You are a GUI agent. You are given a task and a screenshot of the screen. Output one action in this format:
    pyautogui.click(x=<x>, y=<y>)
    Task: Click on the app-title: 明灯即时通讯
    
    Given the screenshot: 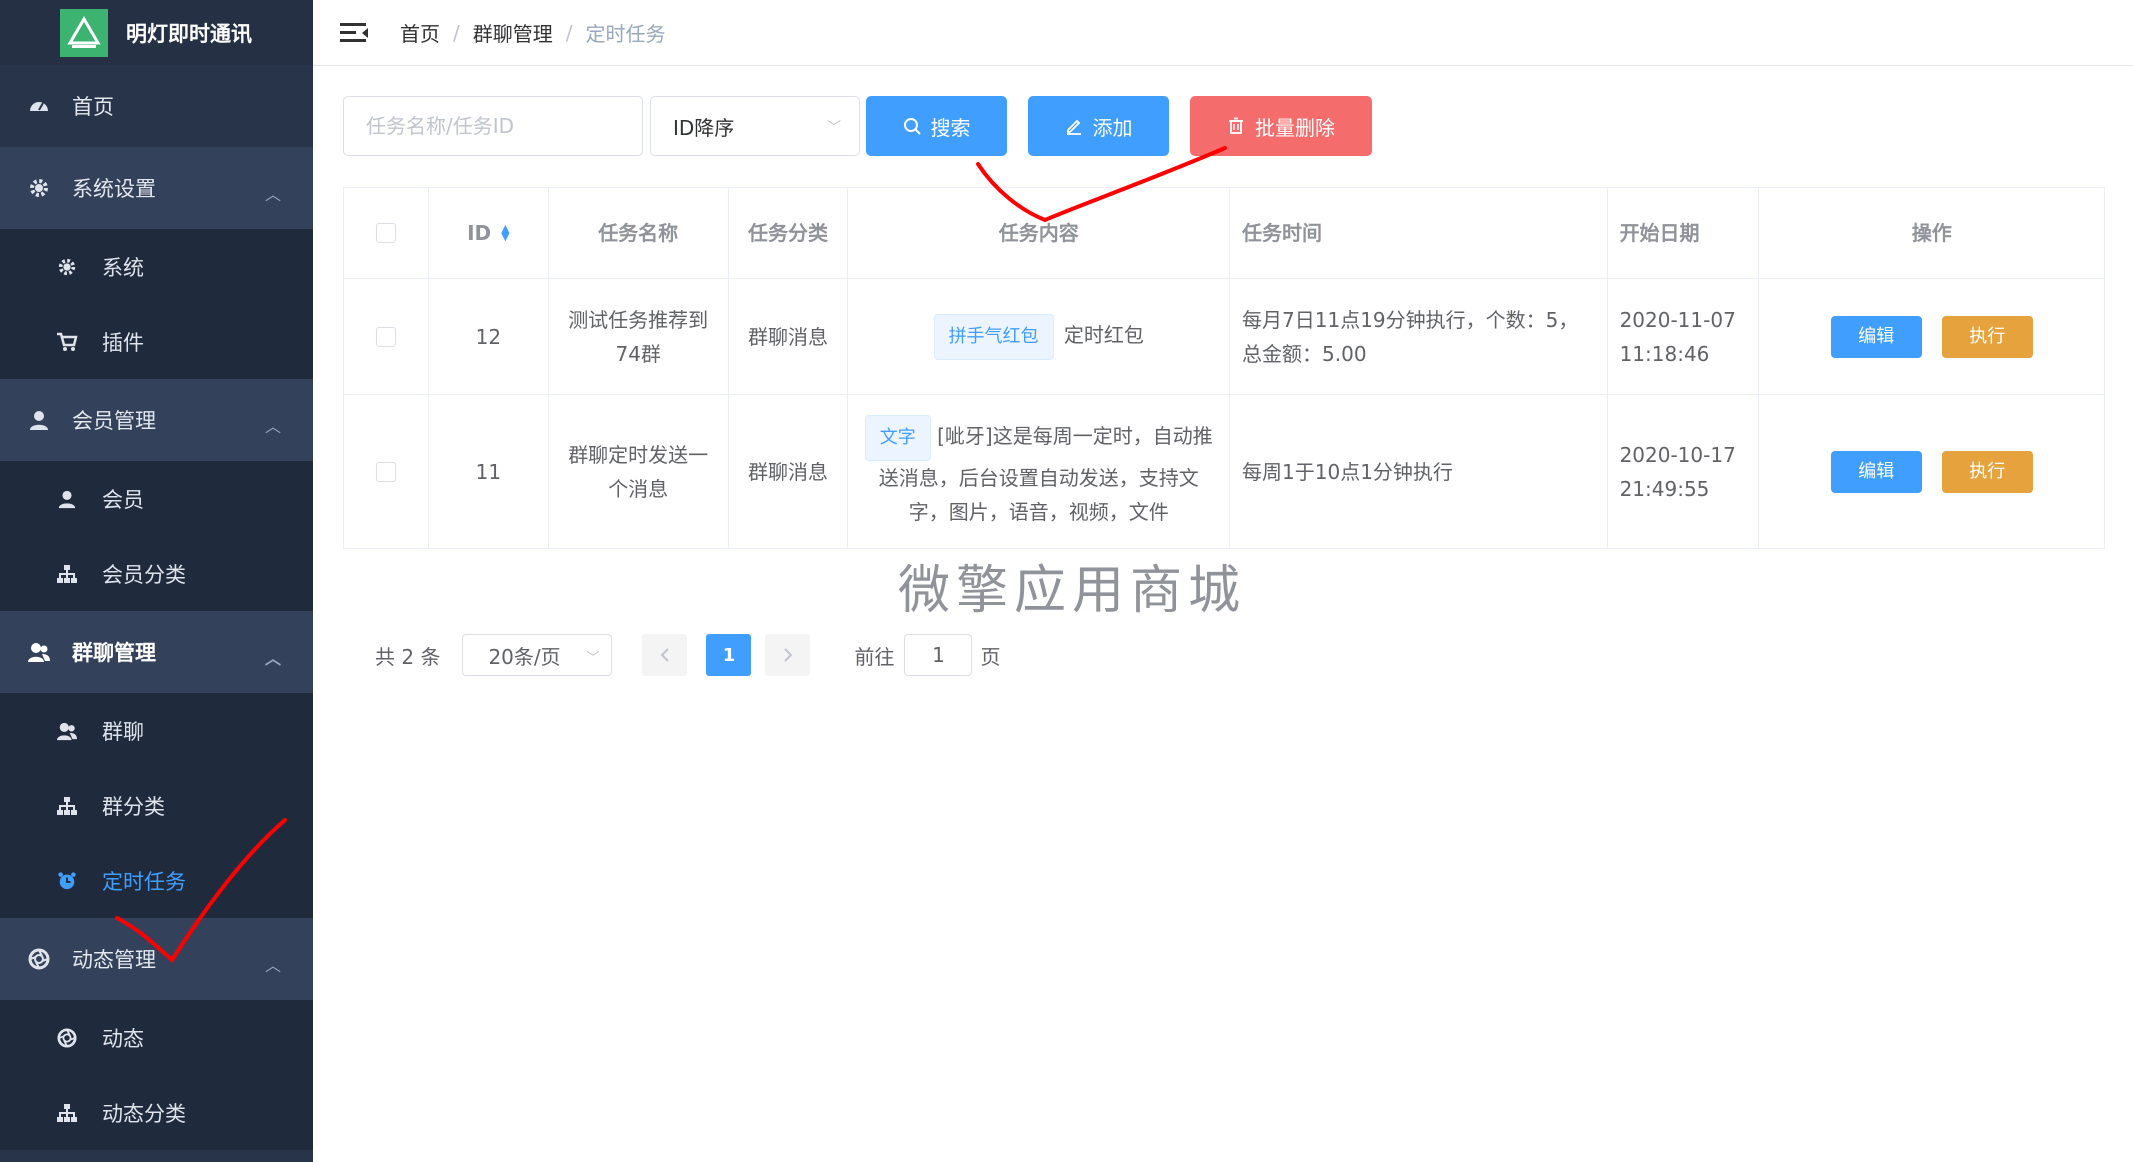 What is the action you would take?
    pyautogui.click(x=189, y=33)
    